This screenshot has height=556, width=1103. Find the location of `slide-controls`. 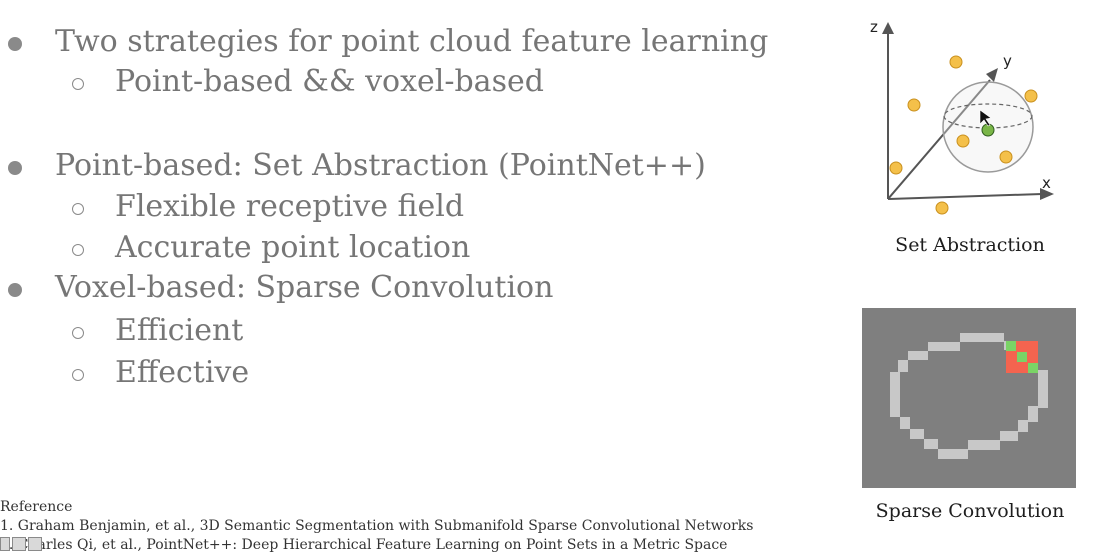

slide-controls is located at coordinates (31, 544).